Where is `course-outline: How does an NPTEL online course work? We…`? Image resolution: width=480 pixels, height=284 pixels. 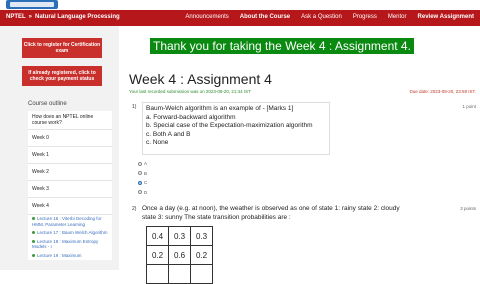 course-outline: How does an NPTEL online course work? We… is located at coordinates (70, 185).